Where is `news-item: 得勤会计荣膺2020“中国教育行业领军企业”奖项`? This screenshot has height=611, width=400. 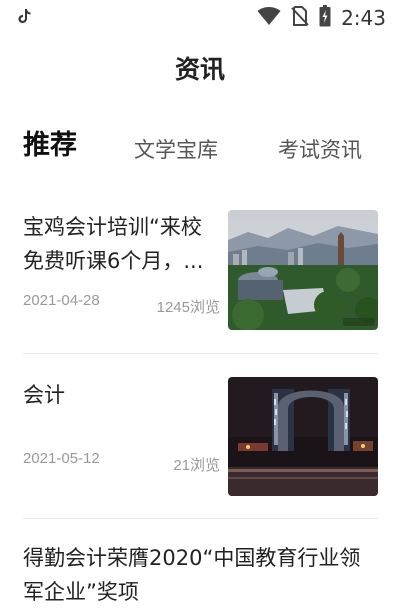 news-item: 得勤会计荣膺2020“中国教育行业领军企业”奖项 is located at coordinates (200, 576).